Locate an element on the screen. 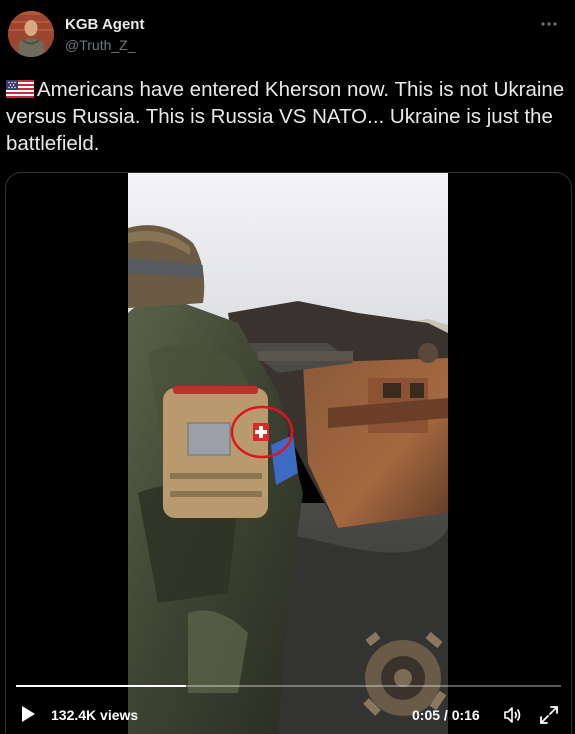 This screenshot has height=734, width=575. us-flag-icon is located at coordinates (20, 88).